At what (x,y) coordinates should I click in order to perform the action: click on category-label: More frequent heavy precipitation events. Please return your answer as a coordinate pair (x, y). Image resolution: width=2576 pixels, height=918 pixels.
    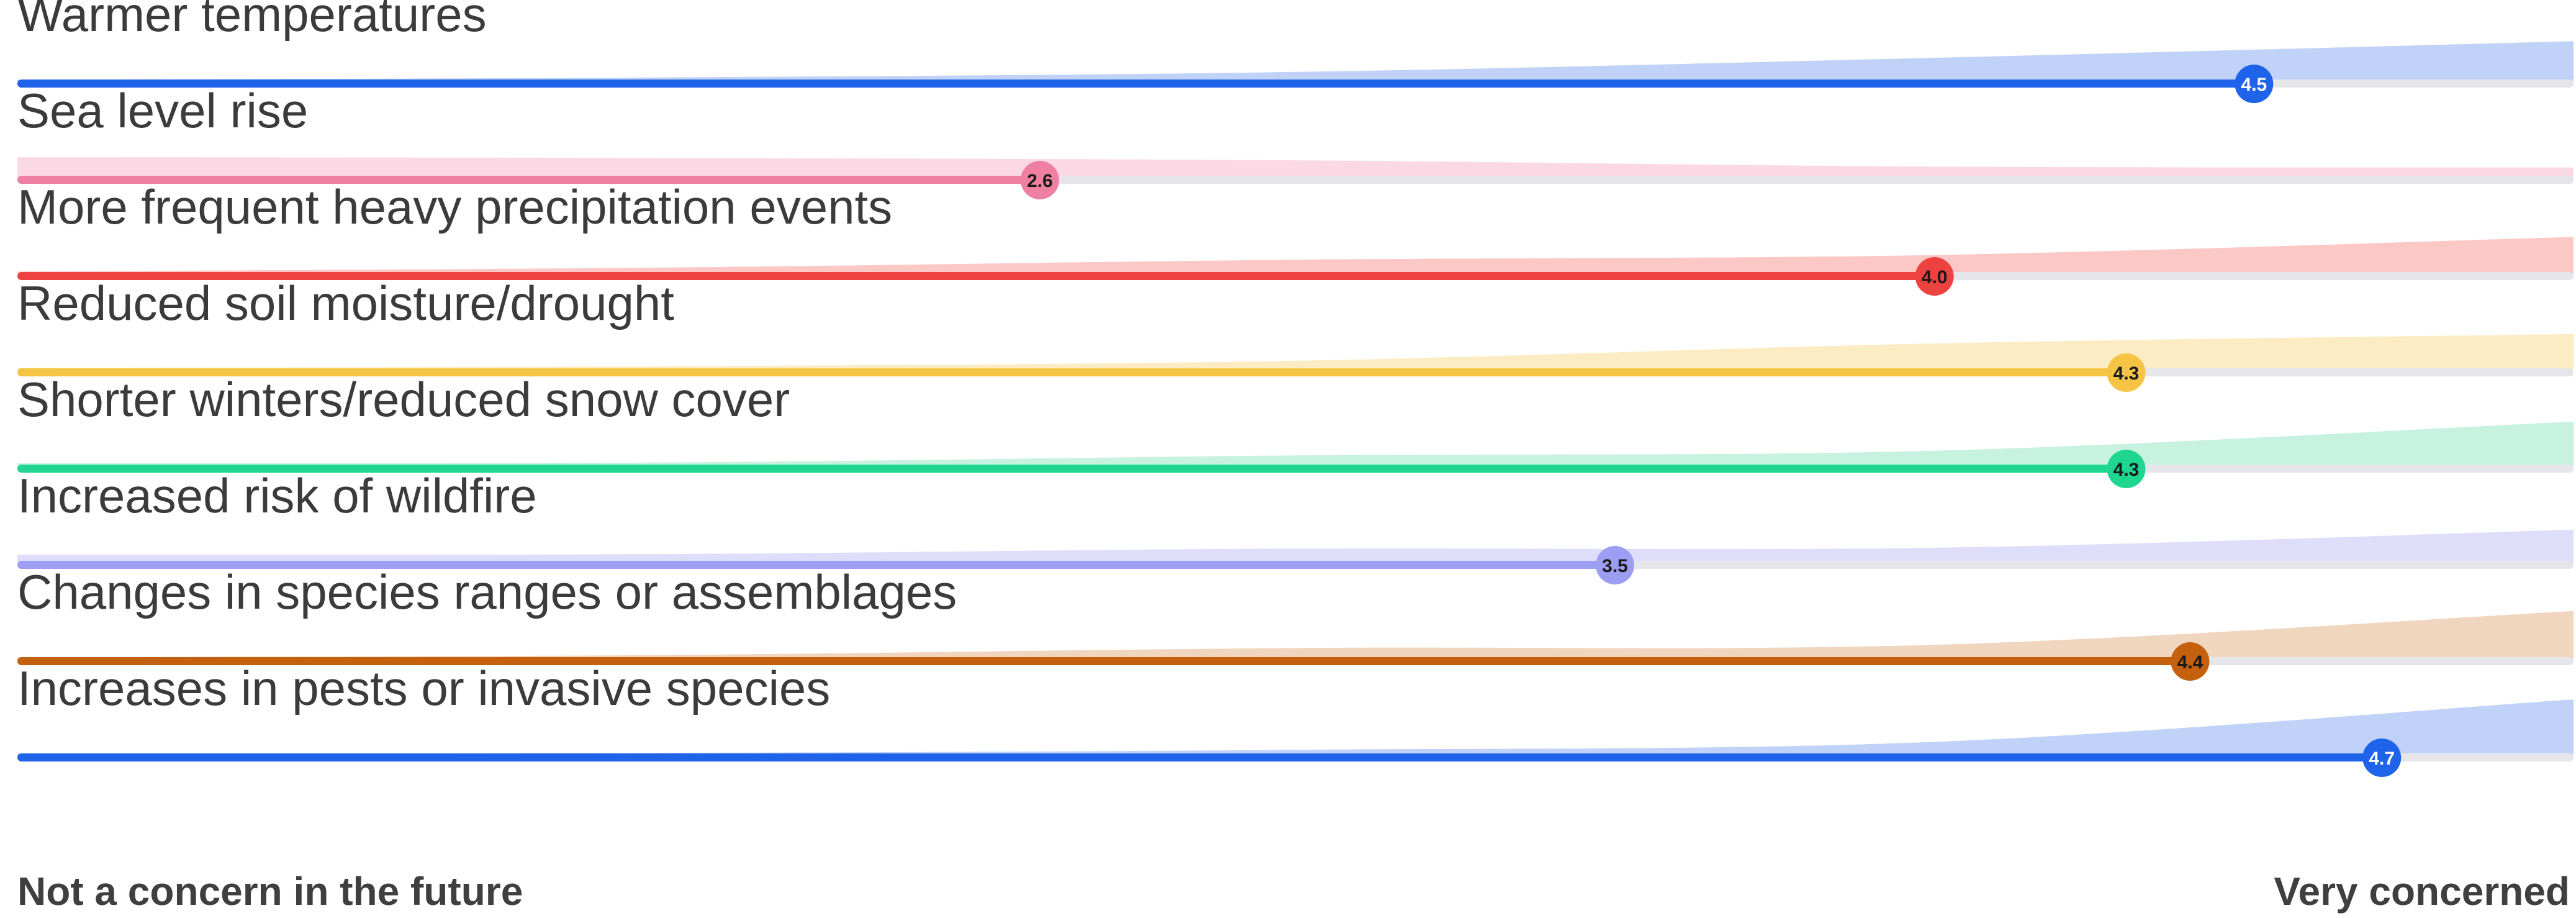
    Looking at the image, I should click on (454, 207).